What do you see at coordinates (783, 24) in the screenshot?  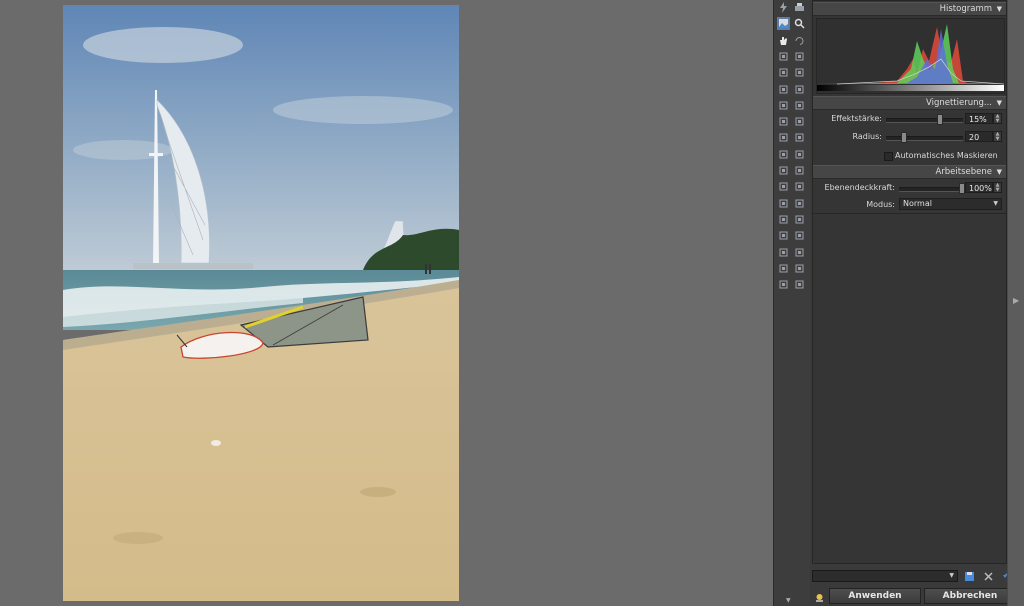 I see `image-tool` at bounding box center [783, 24].